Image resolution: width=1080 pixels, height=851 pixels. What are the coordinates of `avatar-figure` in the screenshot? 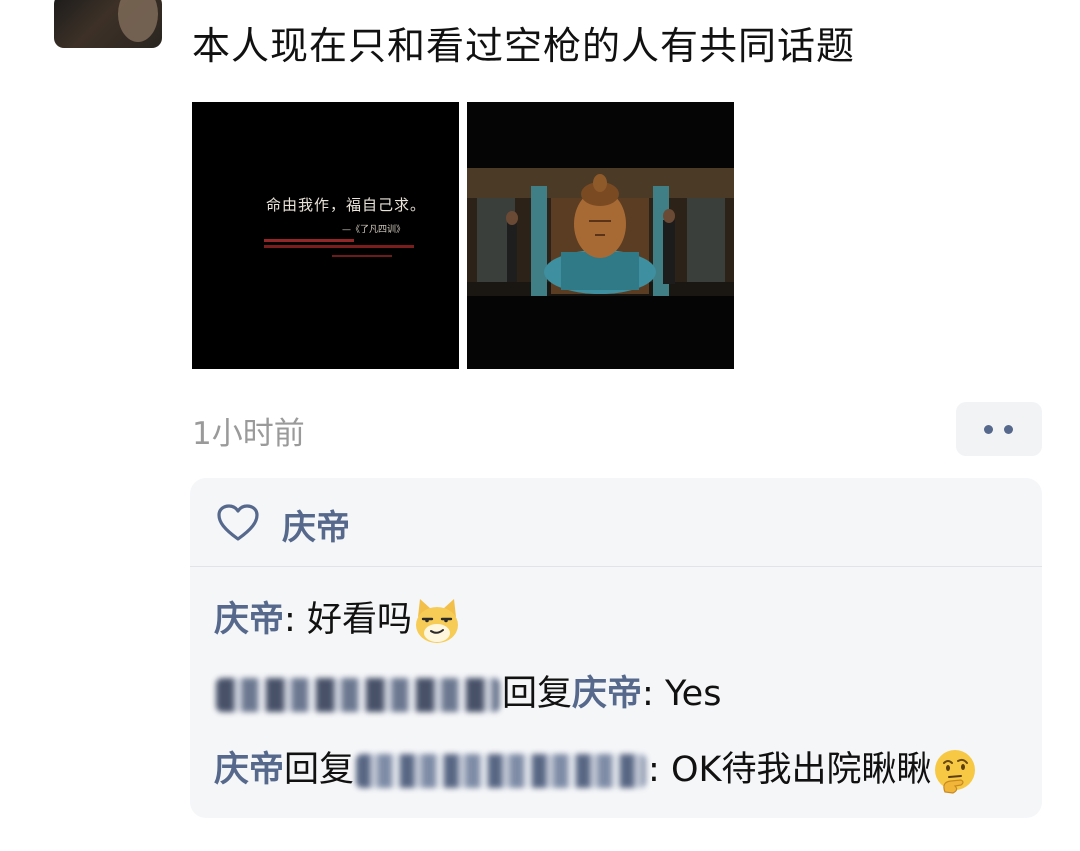 It's located at (138, 21).